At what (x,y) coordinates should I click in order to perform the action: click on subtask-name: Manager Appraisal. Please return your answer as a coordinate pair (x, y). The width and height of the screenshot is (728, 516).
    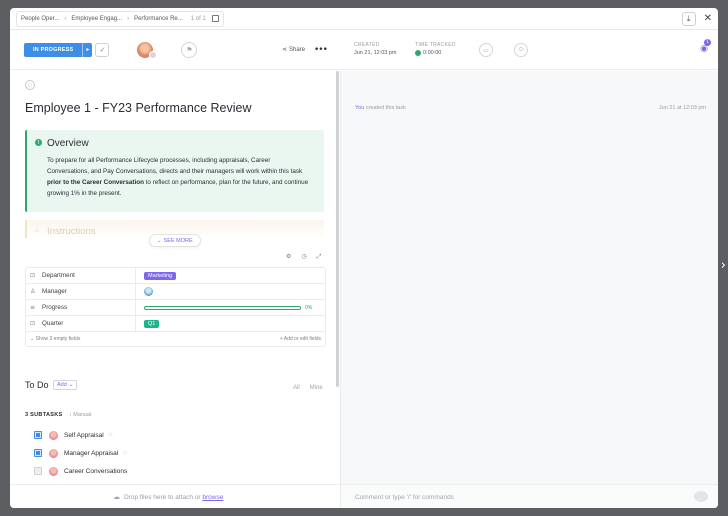
    Looking at the image, I should click on (91, 453).